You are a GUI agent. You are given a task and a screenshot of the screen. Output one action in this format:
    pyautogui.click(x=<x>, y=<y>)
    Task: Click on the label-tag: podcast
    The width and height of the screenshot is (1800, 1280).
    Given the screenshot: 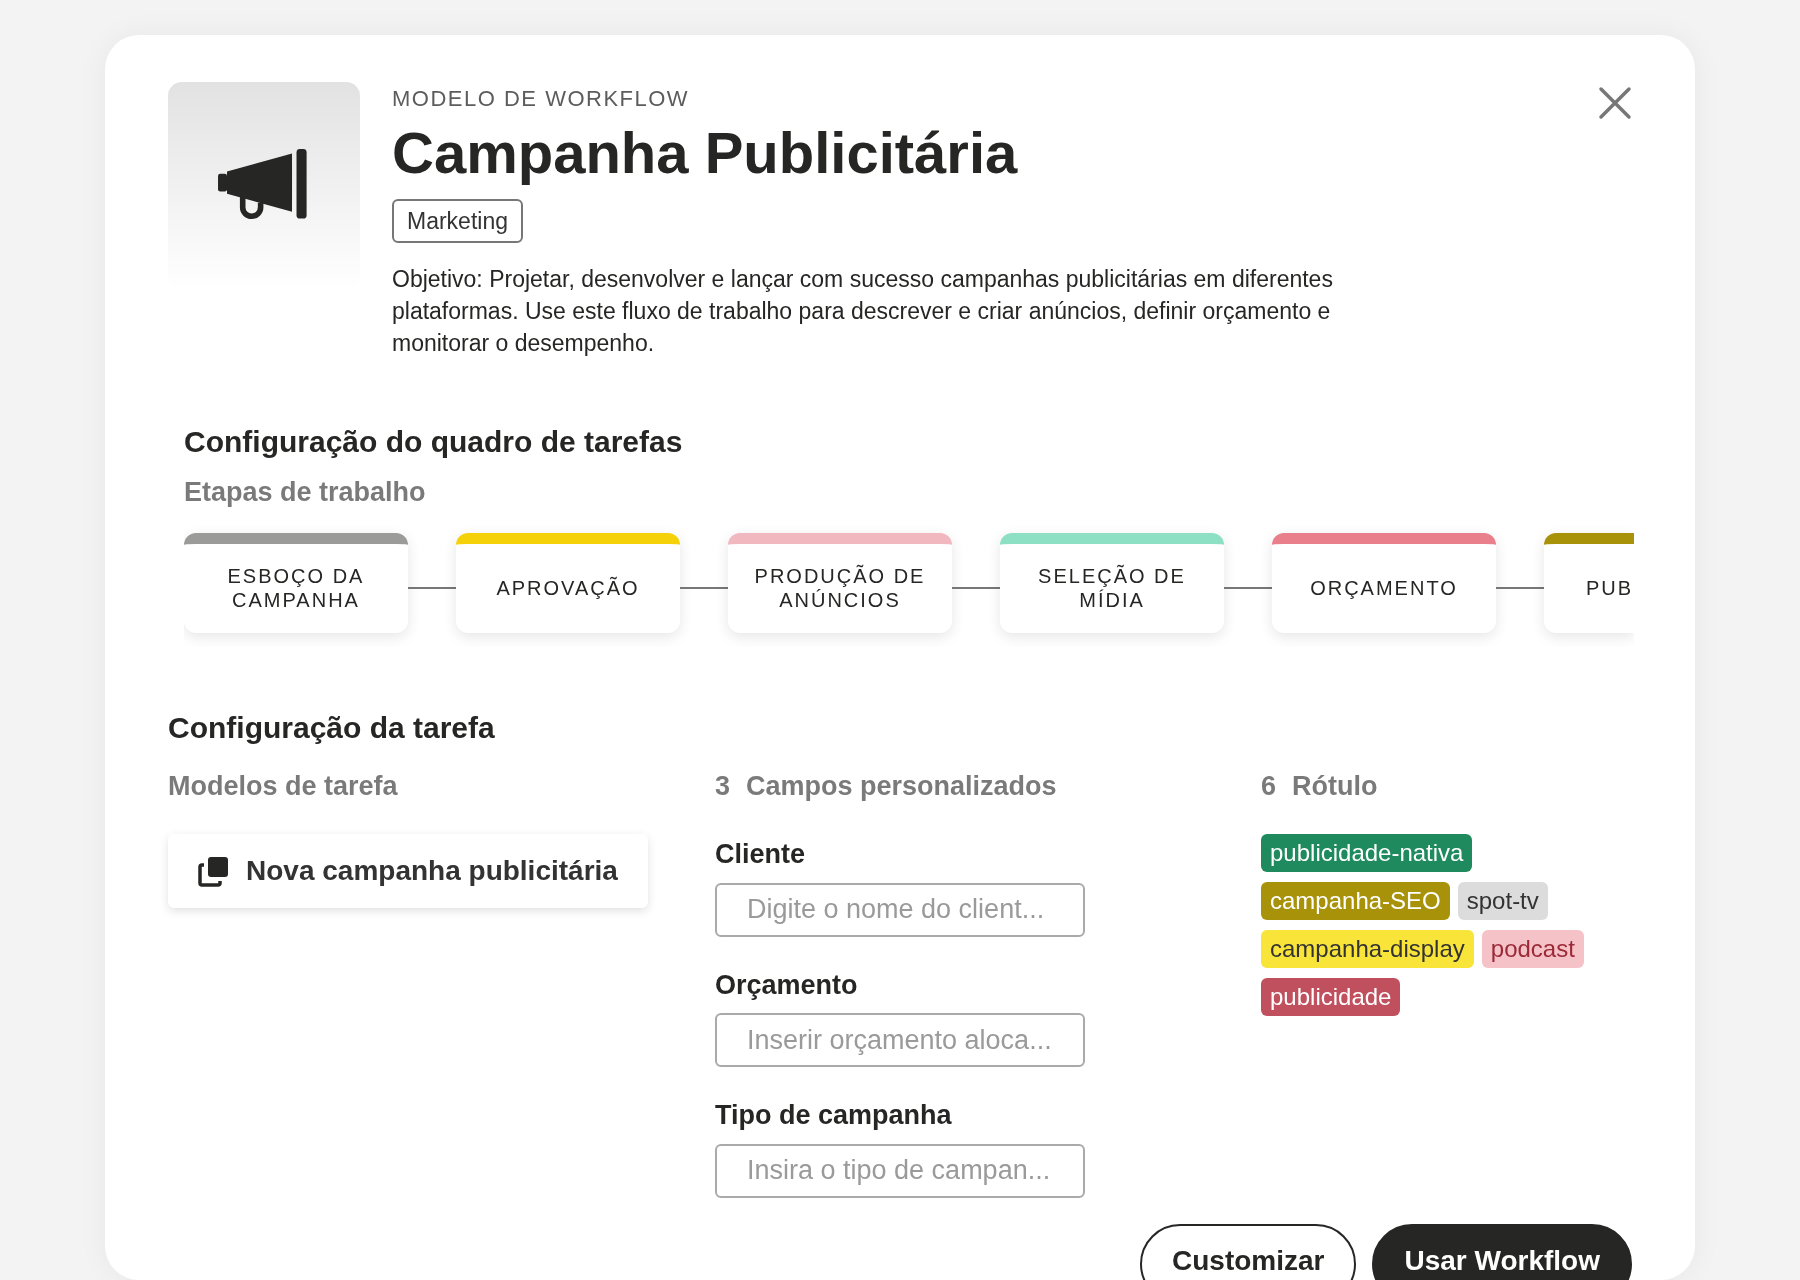 What is the action you would take?
    pyautogui.click(x=1532, y=949)
    